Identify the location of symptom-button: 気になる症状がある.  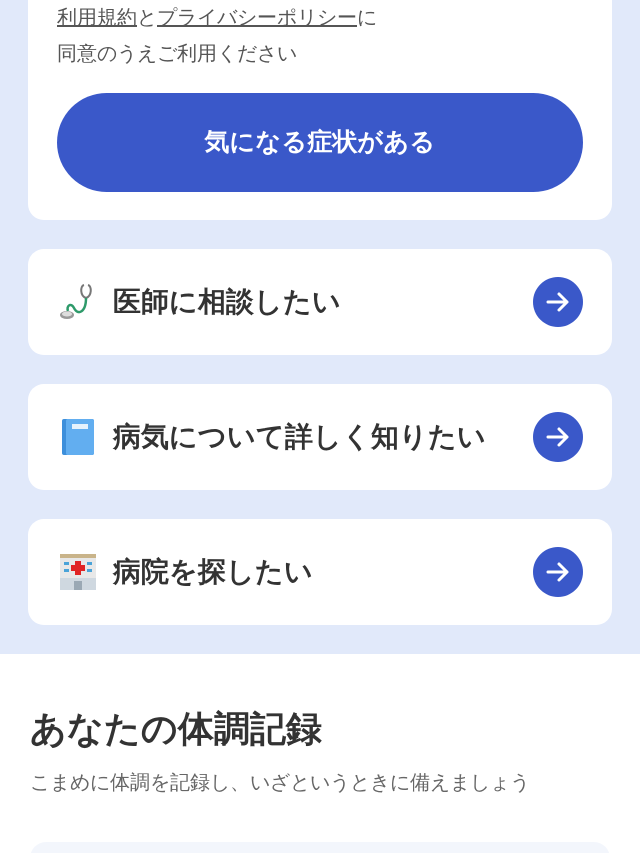
(320, 142).